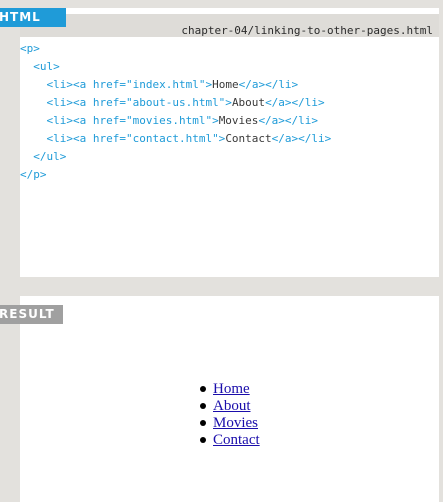  Describe the element at coordinates (175, 49) in the screenshot. I see `code-line: <p>` at that location.